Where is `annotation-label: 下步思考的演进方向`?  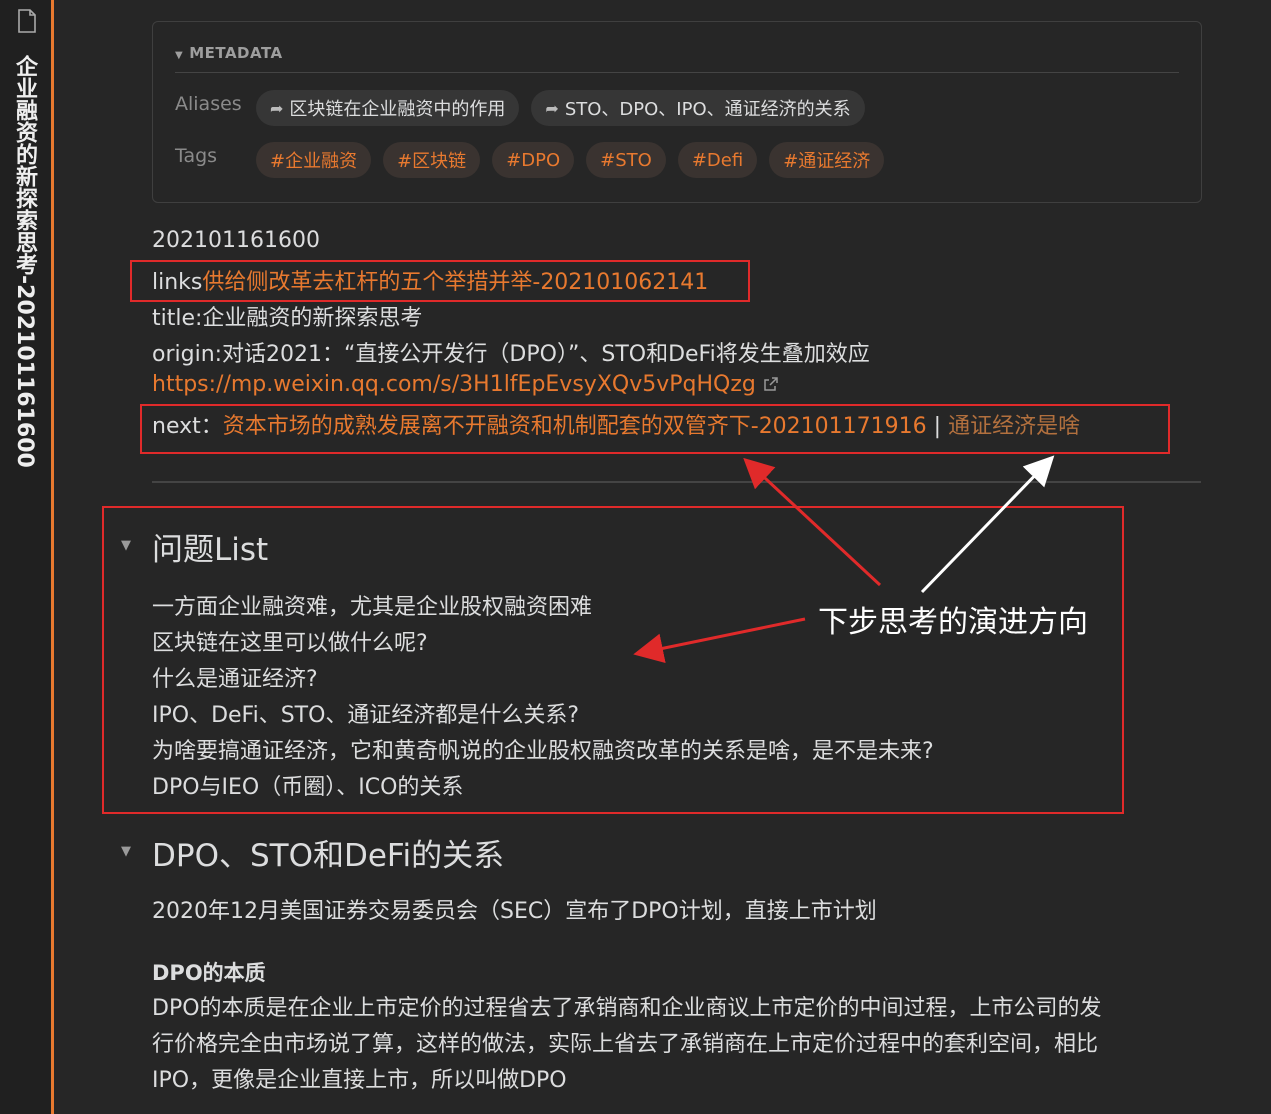 annotation-label: 下步思考的演进方向 is located at coordinates (953, 622).